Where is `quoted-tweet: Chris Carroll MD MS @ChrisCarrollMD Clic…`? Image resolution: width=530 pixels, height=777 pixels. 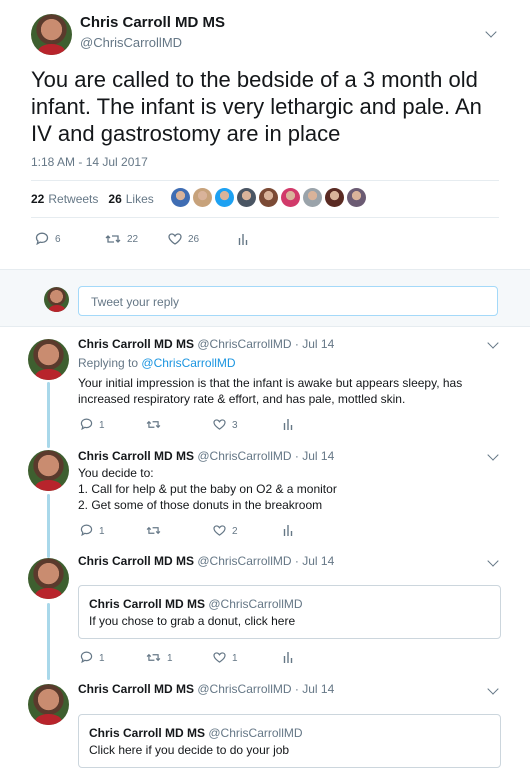
quoted-tweet: Chris Carroll MD MS @ChrisCarrollMD Clic… is located at coordinates (289, 741).